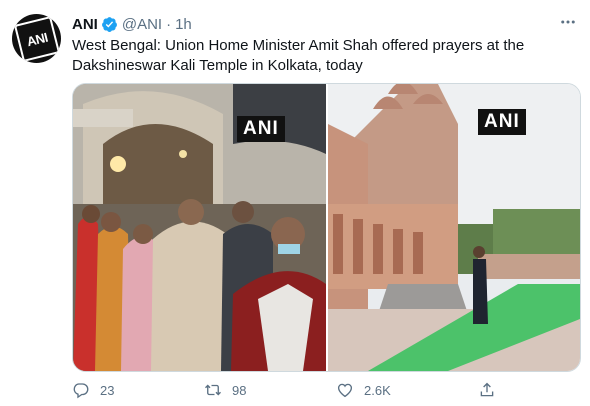  What do you see at coordinates (331, 24) in the screenshot?
I see `tweet-header: ANI @ANI · 1h` at bounding box center [331, 24].